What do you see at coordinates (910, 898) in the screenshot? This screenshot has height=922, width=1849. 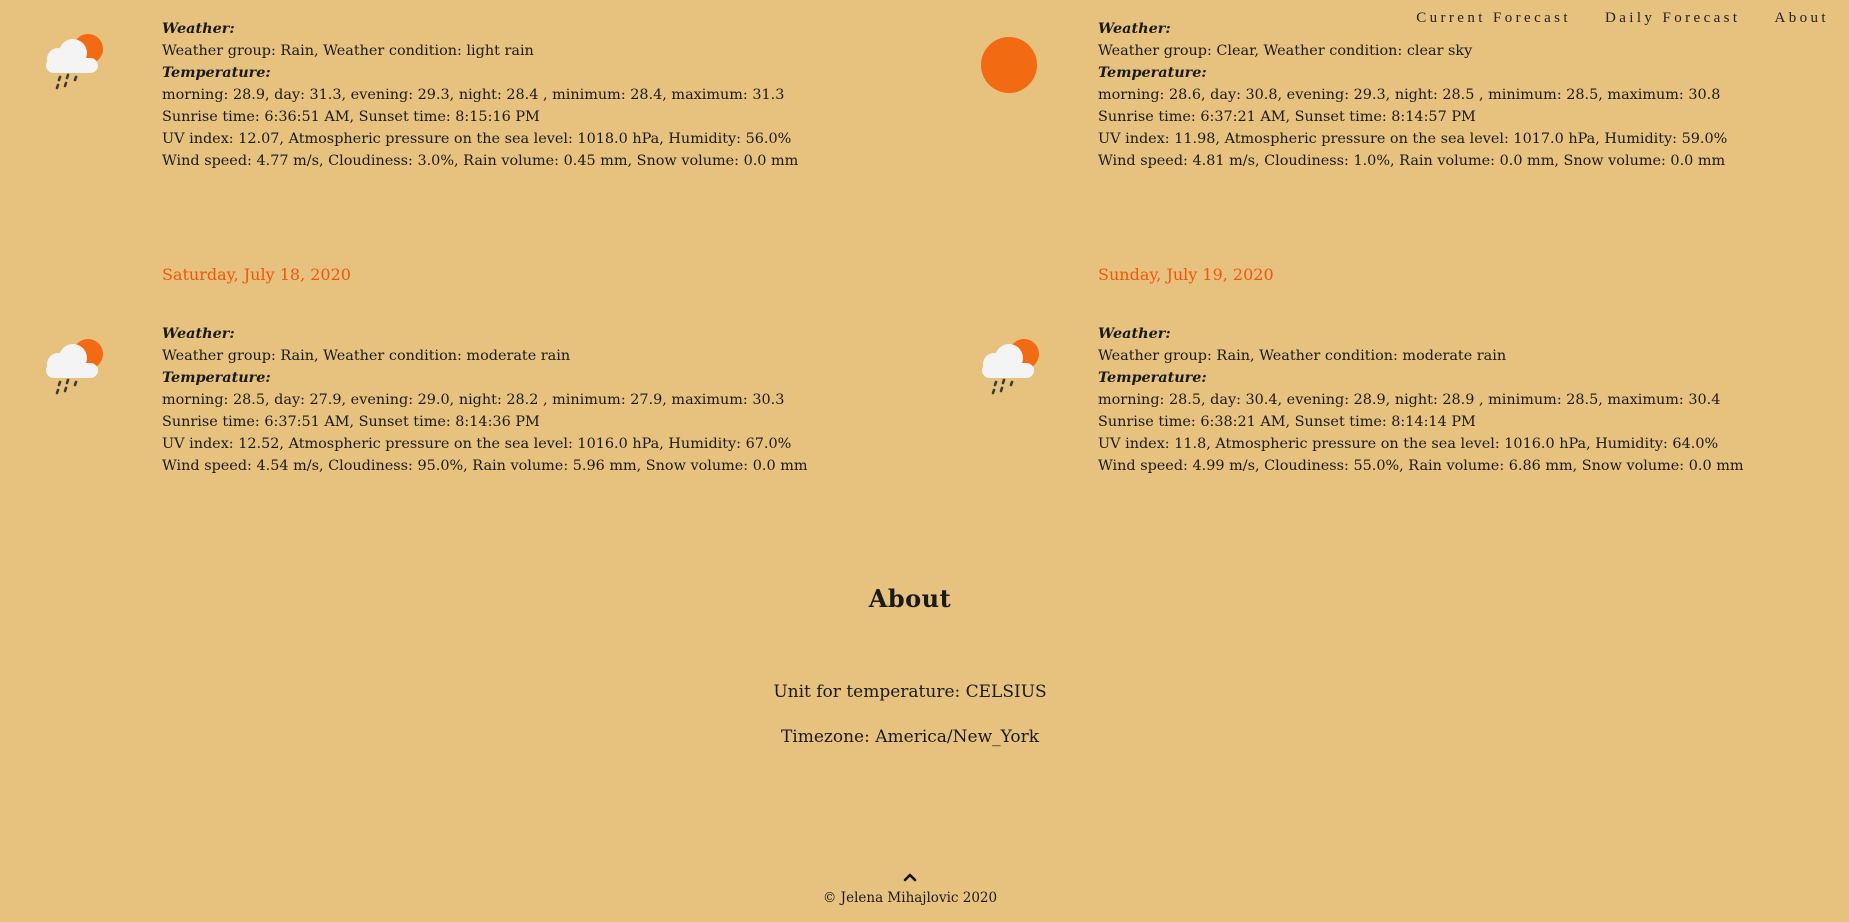 I see `footer-copyright: © Jelena Mihajlovic 2020` at bounding box center [910, 898].